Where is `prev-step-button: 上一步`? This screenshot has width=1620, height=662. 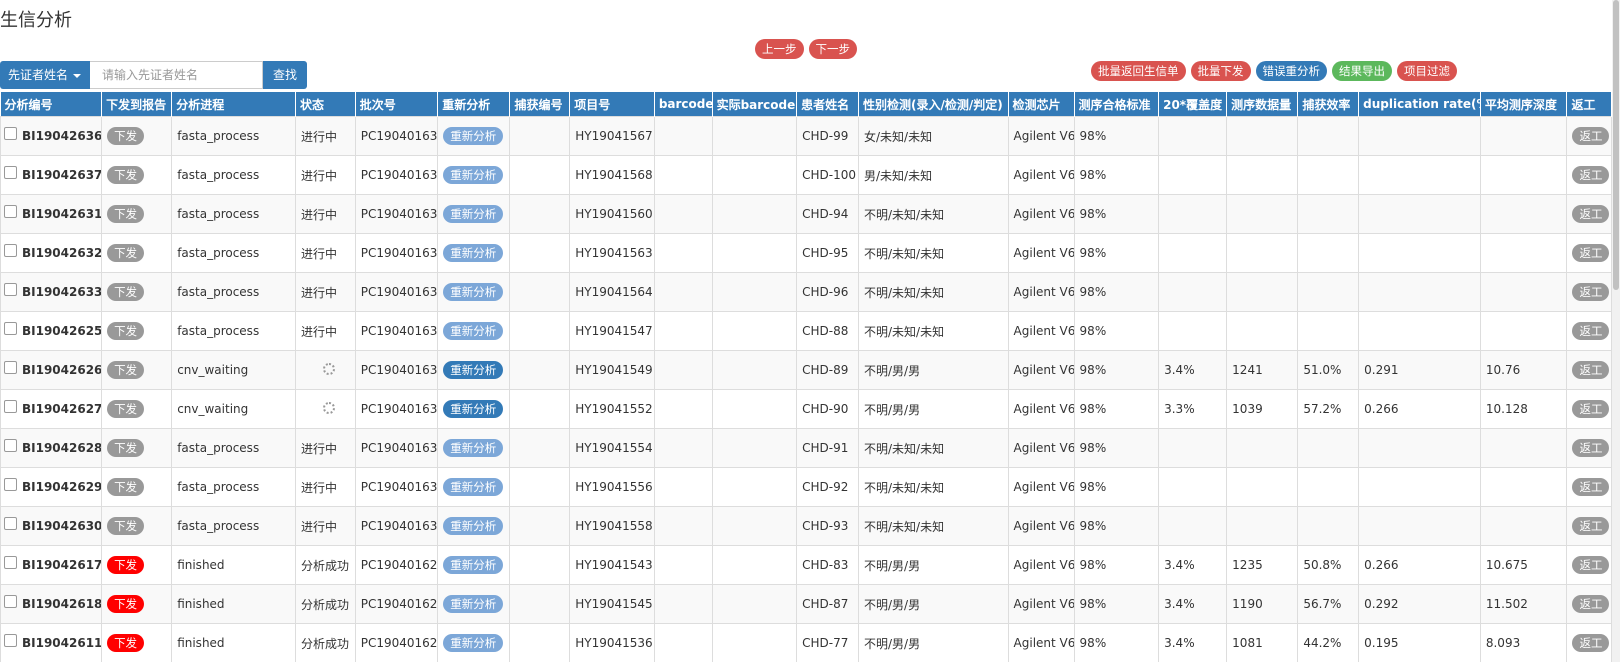
prev-step-button: 上一步 is located at coordinates (779, 49).